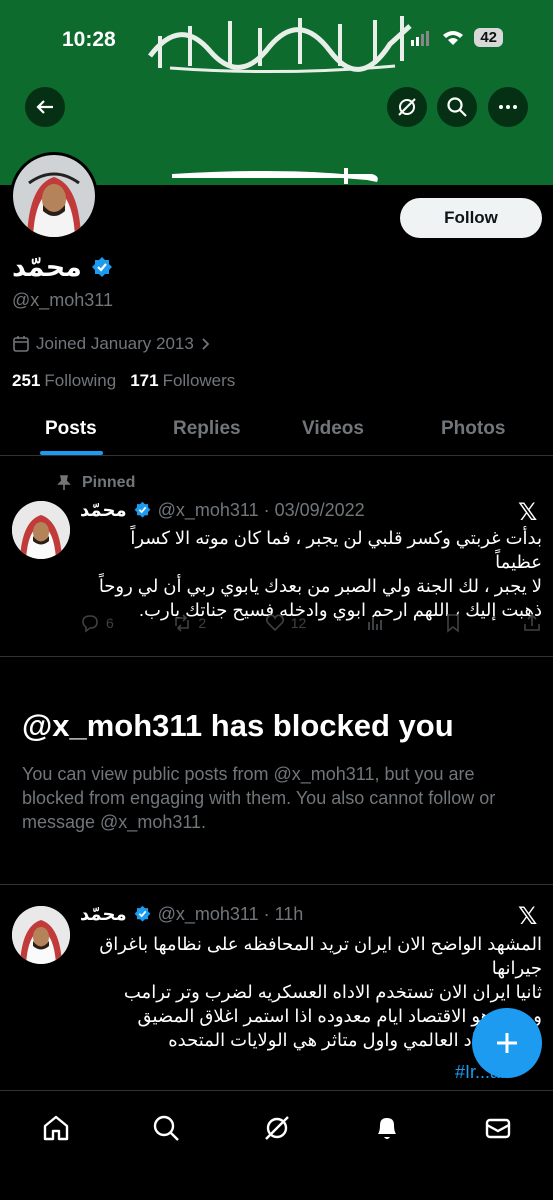  I want to click on chevron-right-icon, so click(206, 344).